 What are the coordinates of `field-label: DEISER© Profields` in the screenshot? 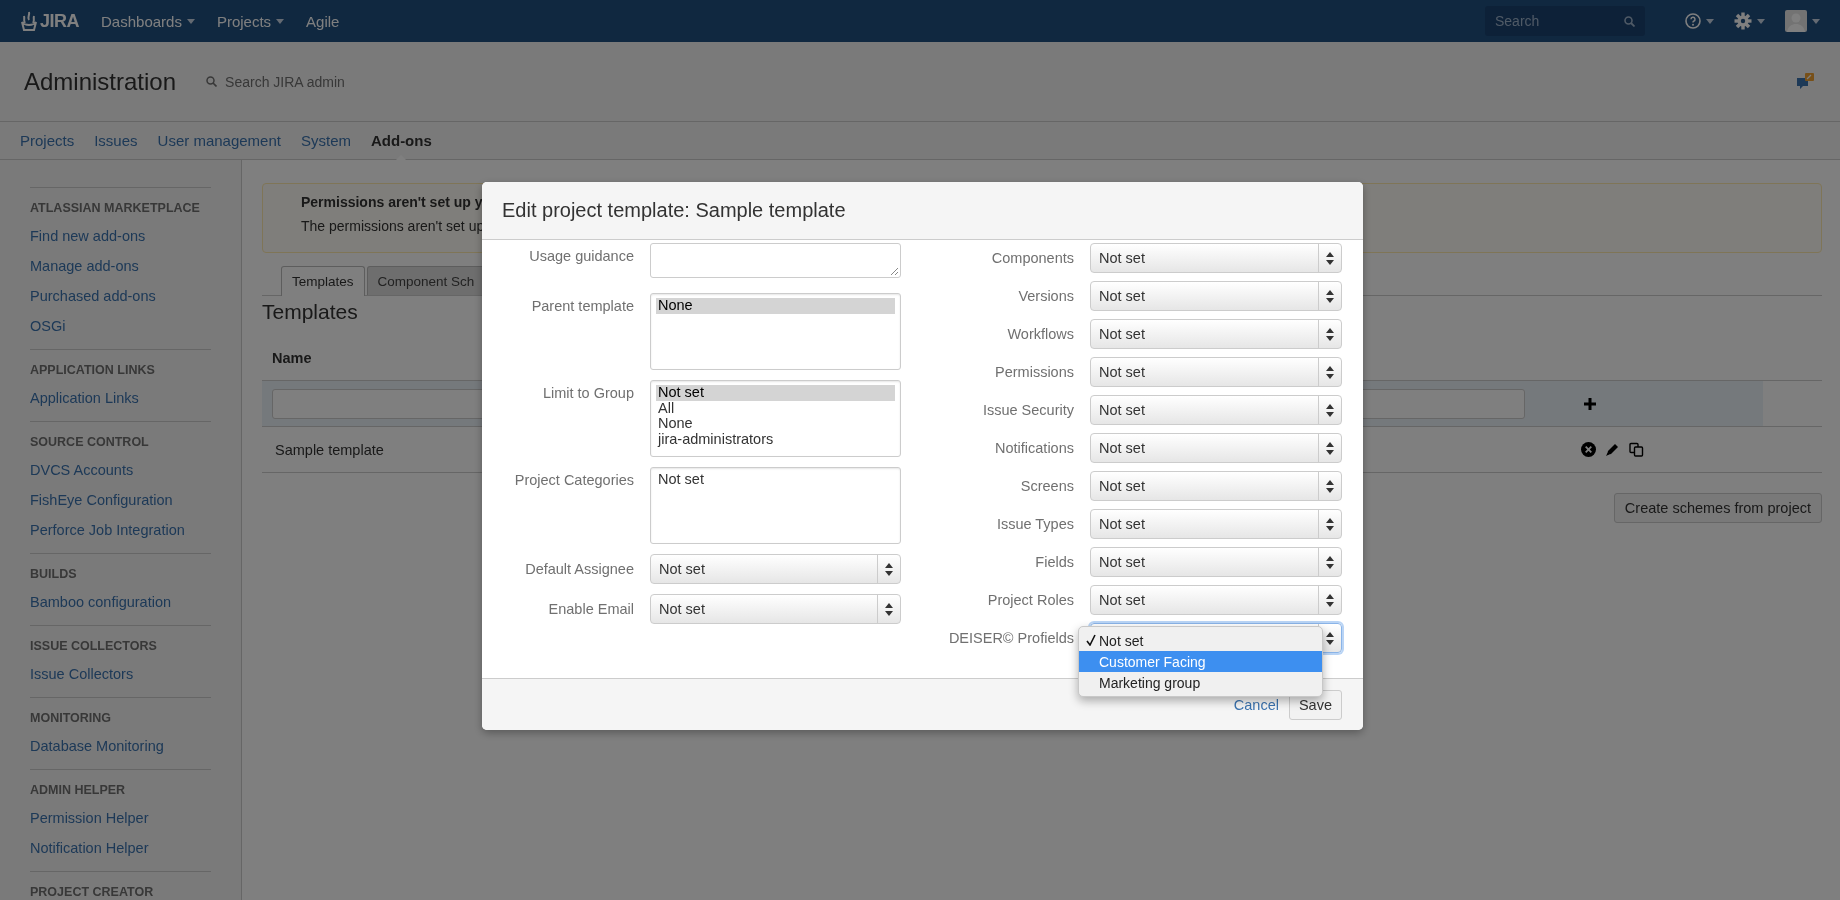 It's located at (1010, 638).